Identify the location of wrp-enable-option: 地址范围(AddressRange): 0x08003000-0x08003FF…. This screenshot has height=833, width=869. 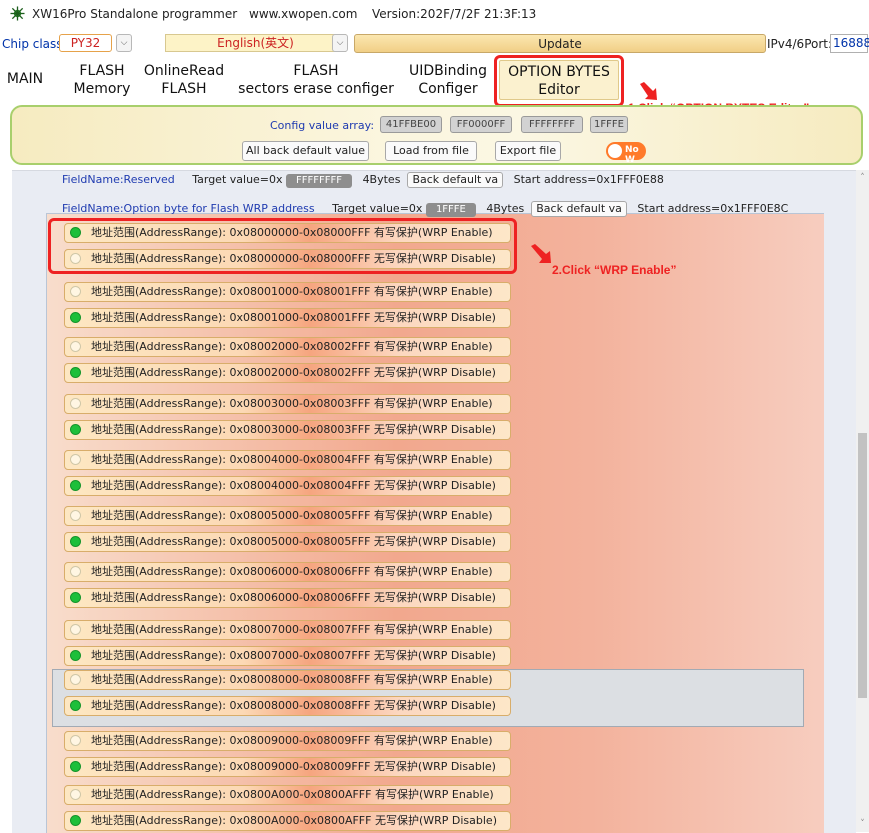
(287, 404).